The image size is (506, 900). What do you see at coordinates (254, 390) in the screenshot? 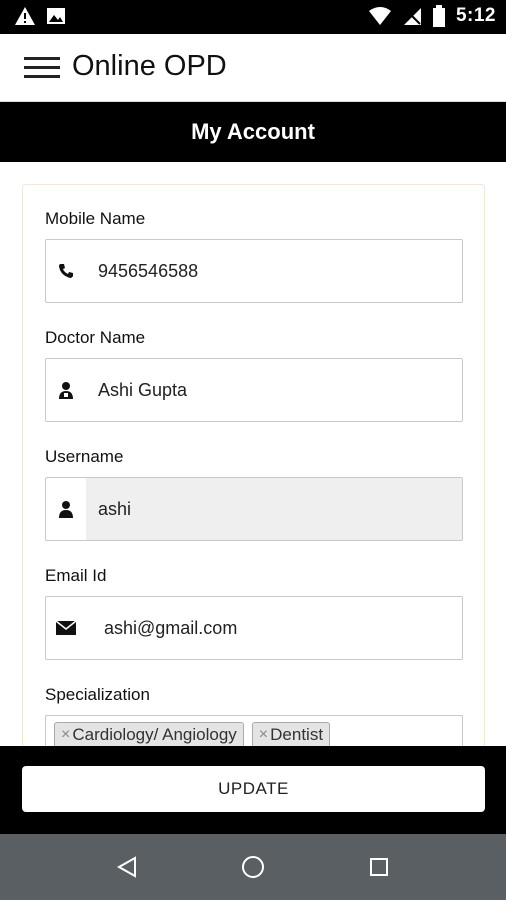
I see `doctor-name-field: Ashi Gupta` at bounding box center [254, 390].